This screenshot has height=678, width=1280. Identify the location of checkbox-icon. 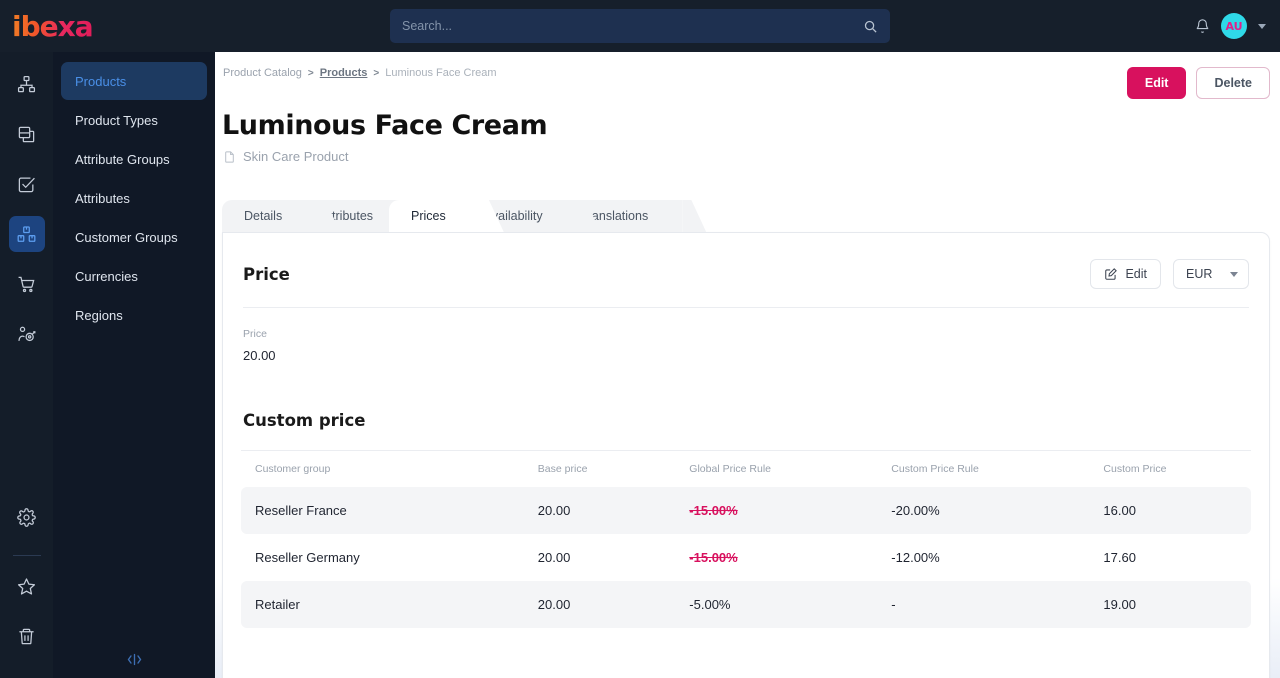
(26, 184).